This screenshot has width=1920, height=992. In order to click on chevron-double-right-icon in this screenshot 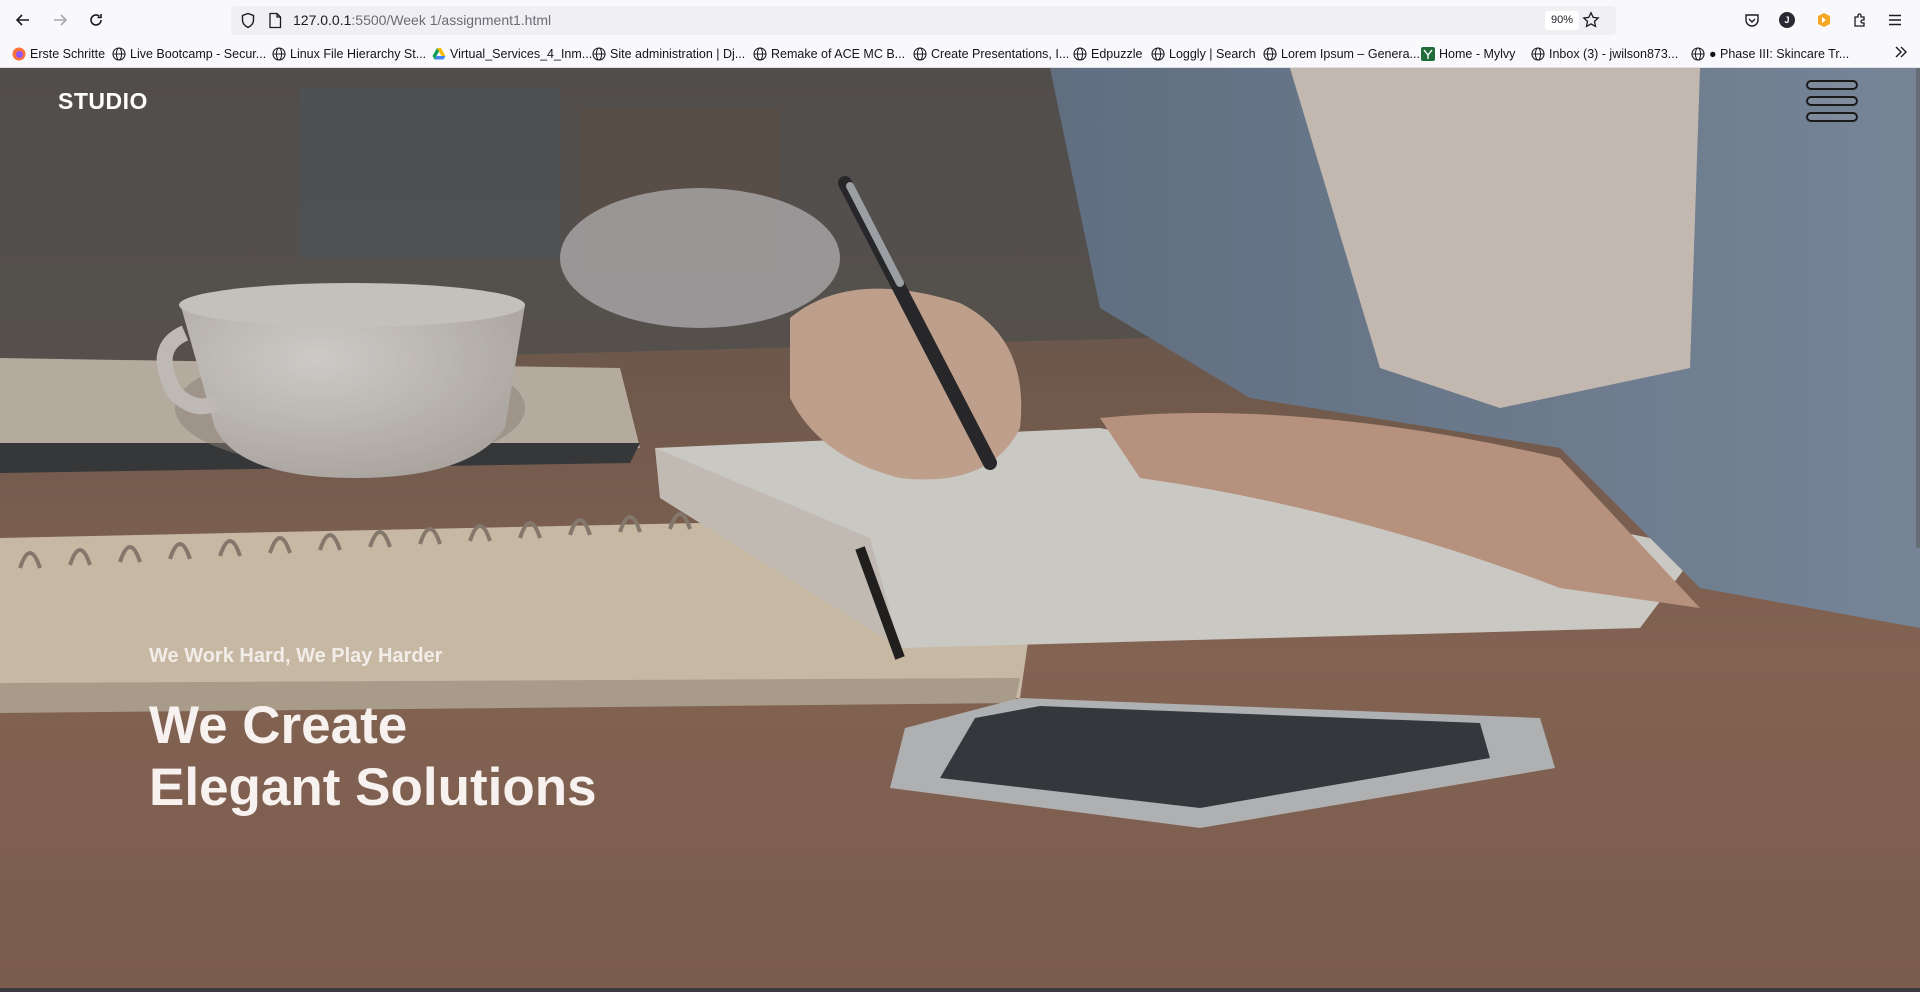, I will do `click(1901, 52)`.